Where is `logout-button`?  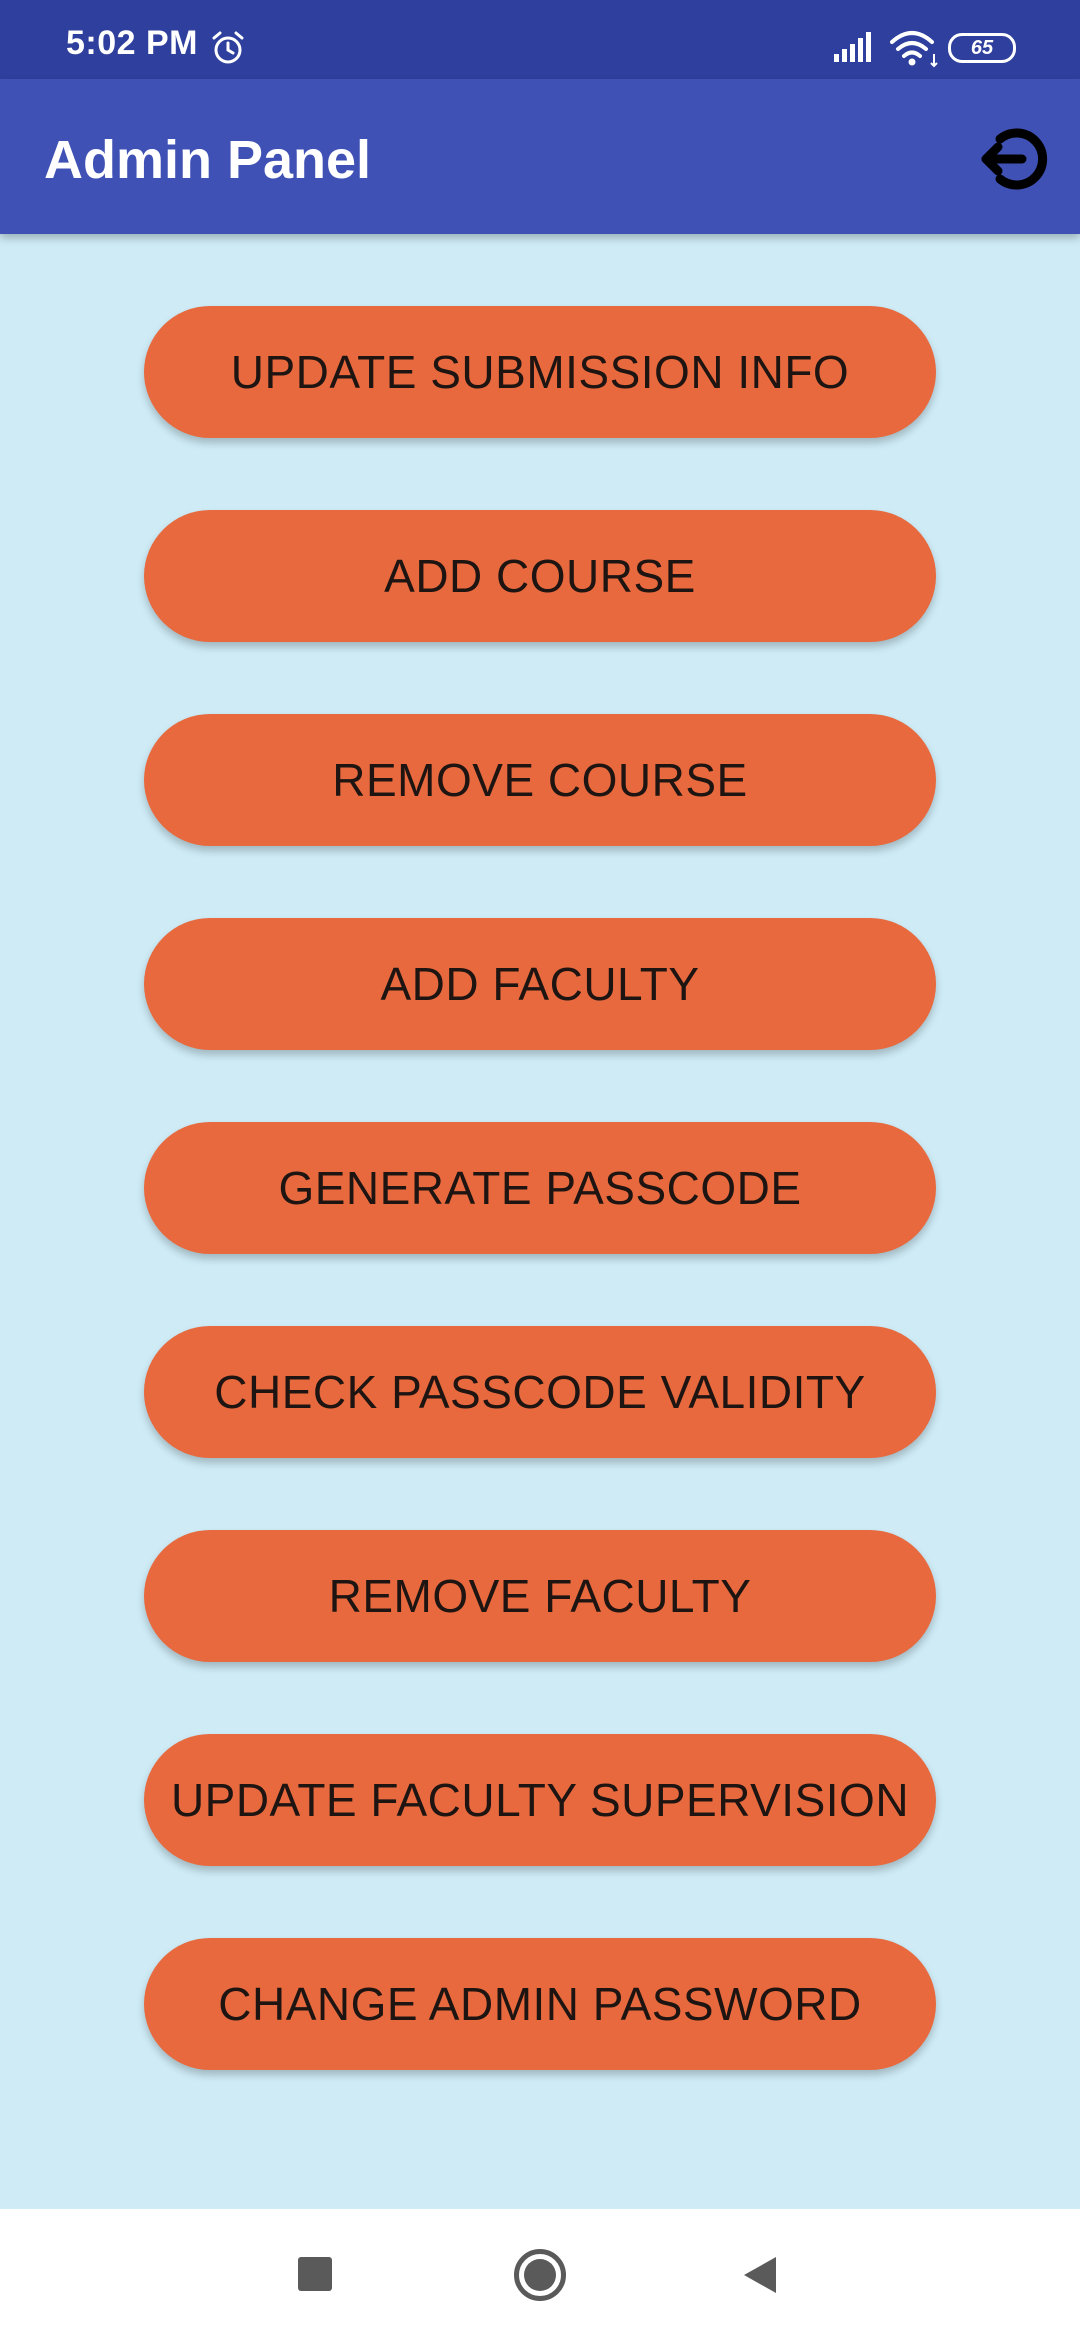 logout-button is located at coordinates (1014, 159).